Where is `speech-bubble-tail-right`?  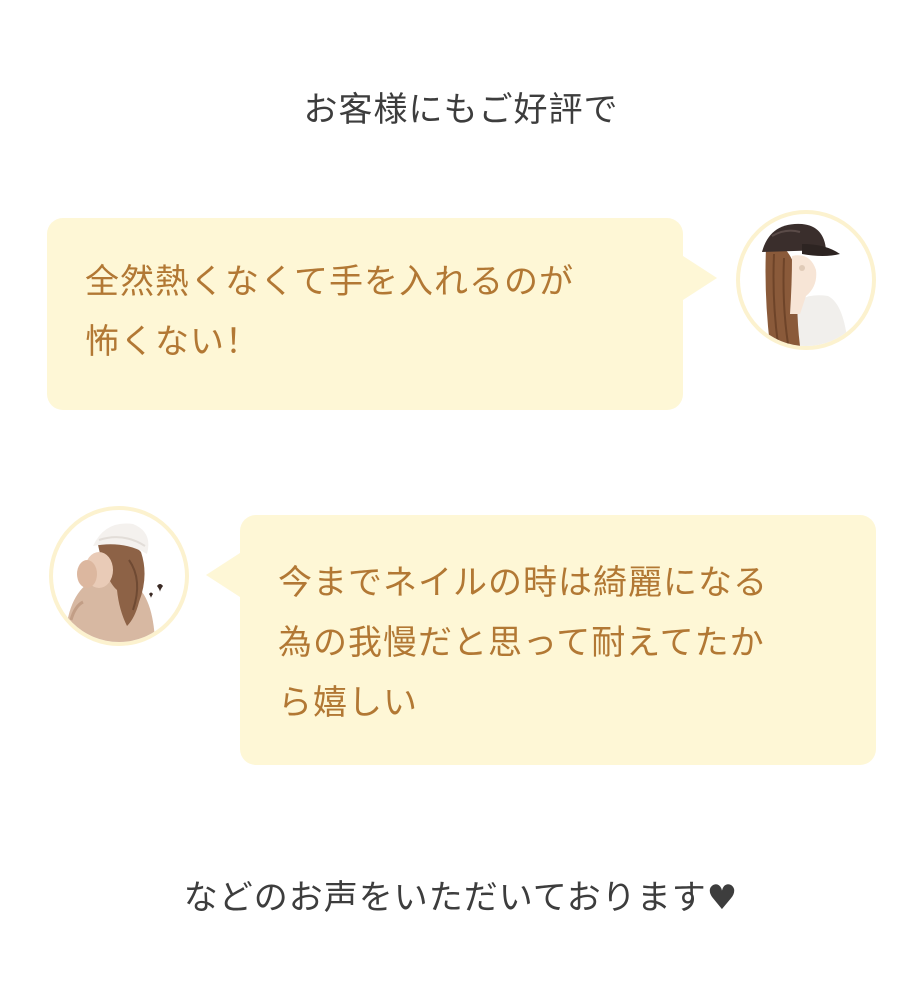
speech-bubble-tail-right is located at coordinates (700, 278).